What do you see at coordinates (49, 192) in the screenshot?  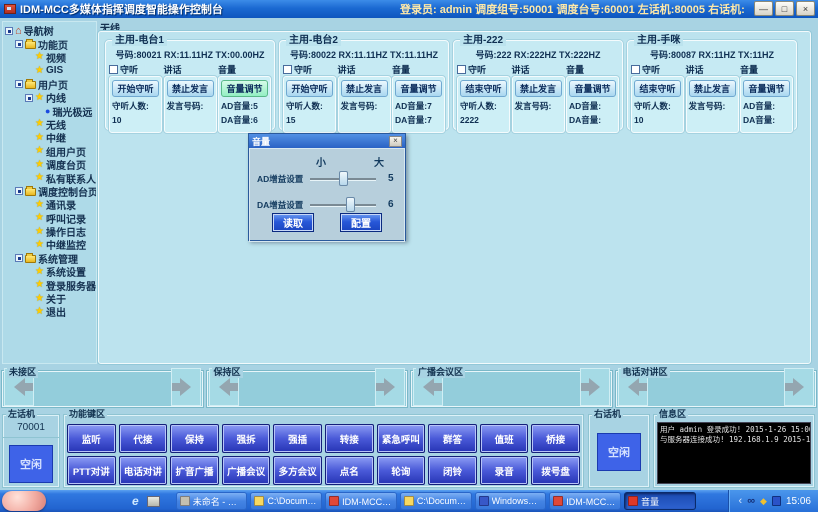 I see `tree-item: 调度控制台页` at bounding box center [49, 192].